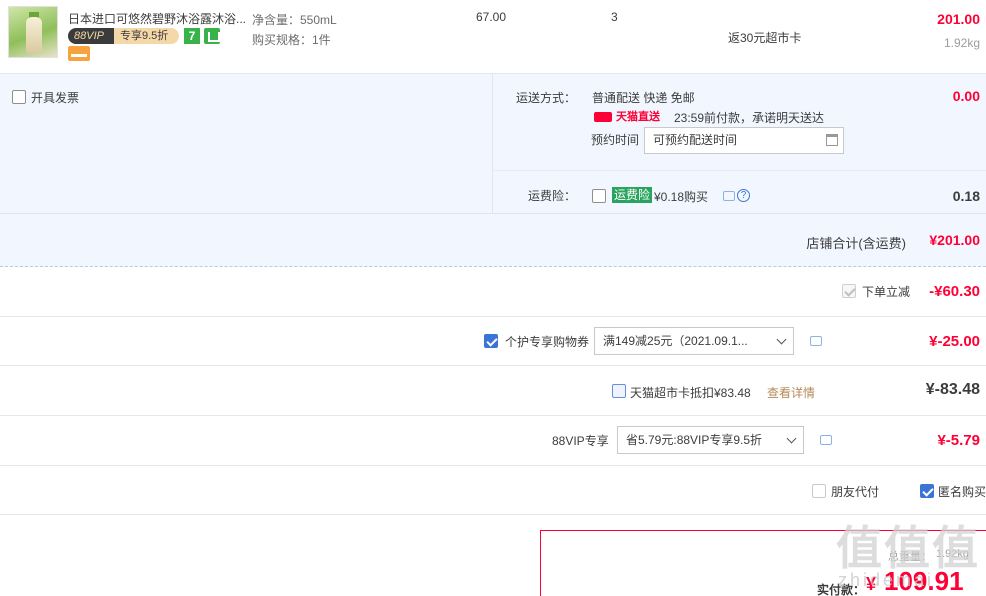 Image resolution: width=986 pixels, height=596 pixels. I want to click on watermark-logo: 值值值, so click(908, 548).